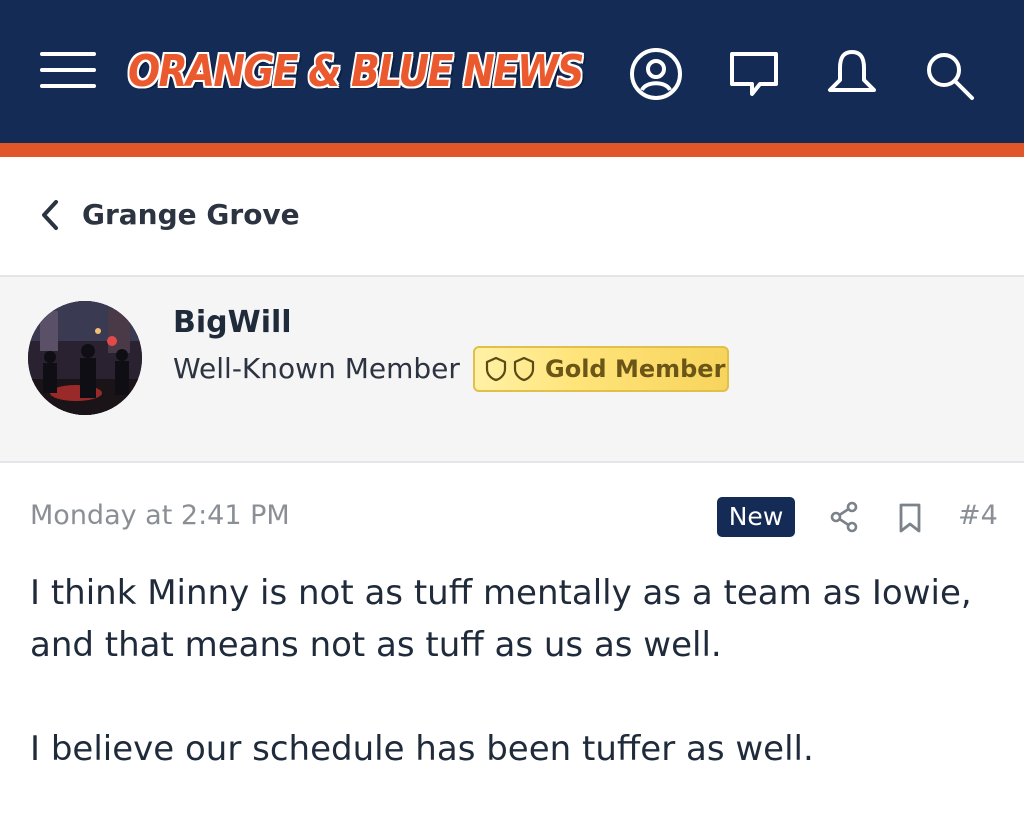 The width and height of the screenshot is (1024, 827). Describe the element at coordinates (191, 215) in the screenshot. I see `breadcrumb-forum-link: Grange Grove` at that location.